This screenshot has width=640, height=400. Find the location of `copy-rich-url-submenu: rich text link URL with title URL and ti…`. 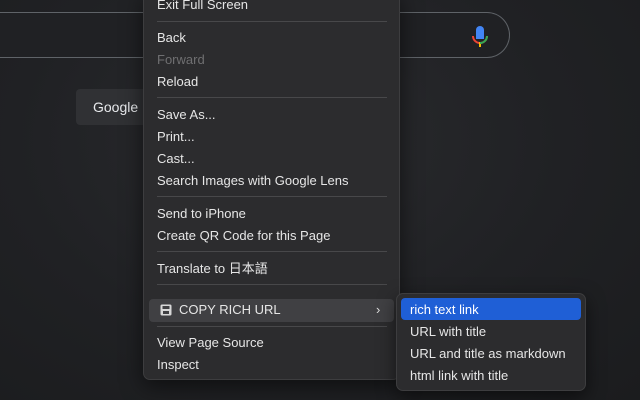

copy-rich-url-submenu: rich text link URL with title URL and ti… is located at coordinates (491, 342).